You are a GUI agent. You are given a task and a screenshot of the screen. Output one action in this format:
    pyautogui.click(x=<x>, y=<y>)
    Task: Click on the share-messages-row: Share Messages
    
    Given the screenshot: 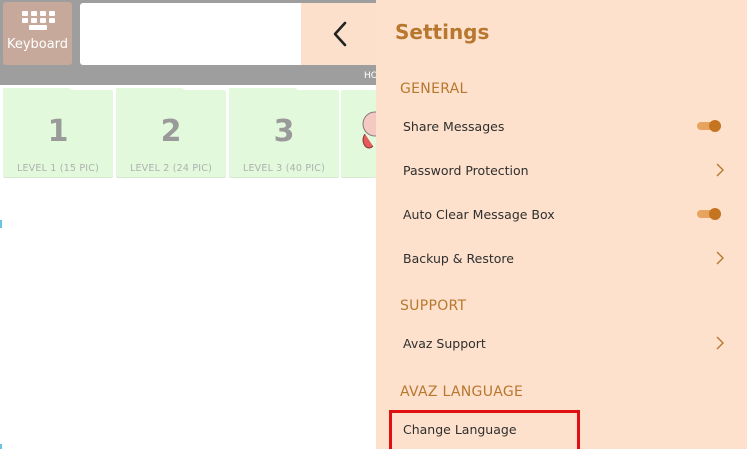 What is the action you would take?
    pyautogui.click(x=561, y=127)
    